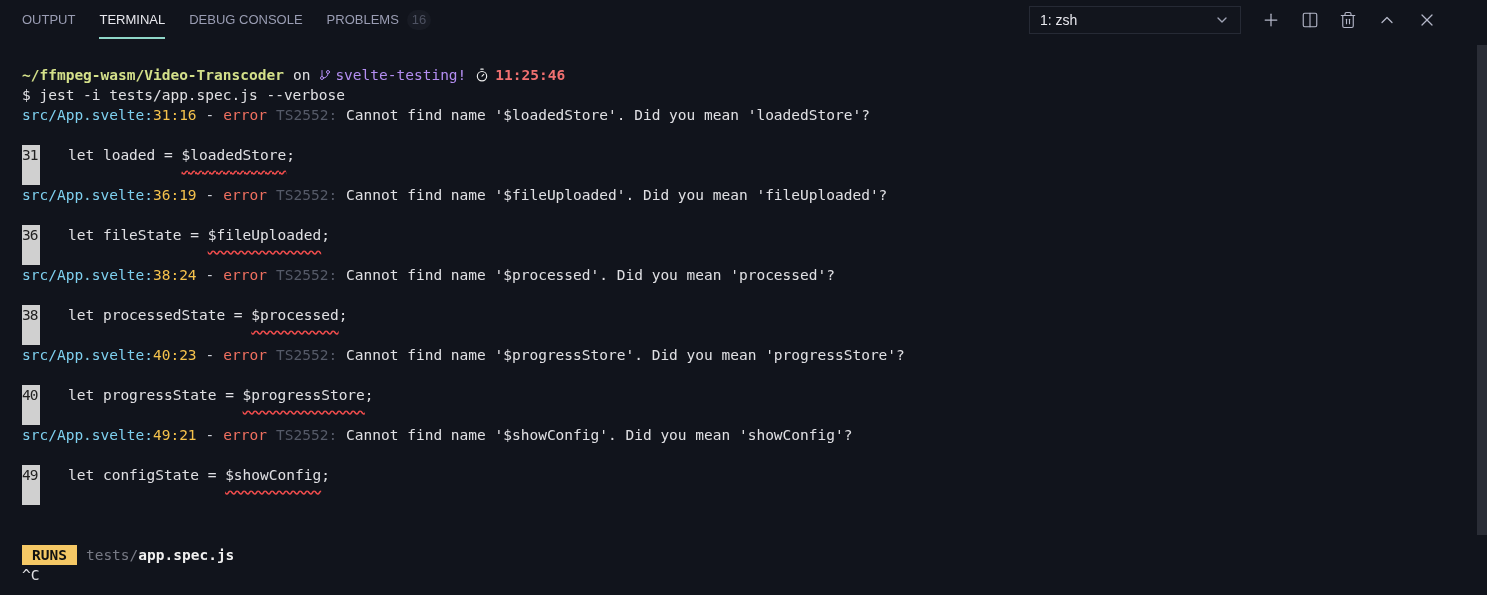  I want to click on test-dir: tests/, so click(112, 555).